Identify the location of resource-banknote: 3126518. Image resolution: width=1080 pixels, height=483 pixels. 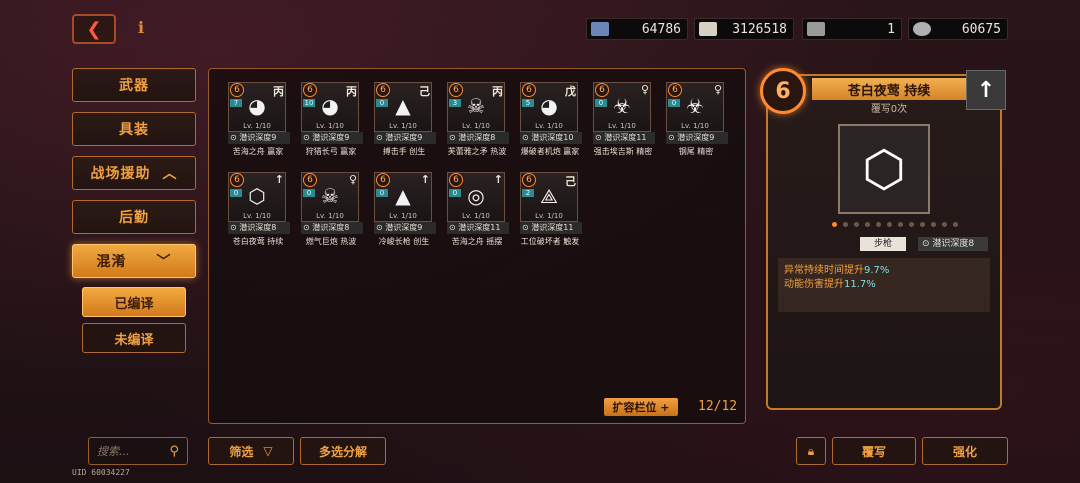
(744, 29).